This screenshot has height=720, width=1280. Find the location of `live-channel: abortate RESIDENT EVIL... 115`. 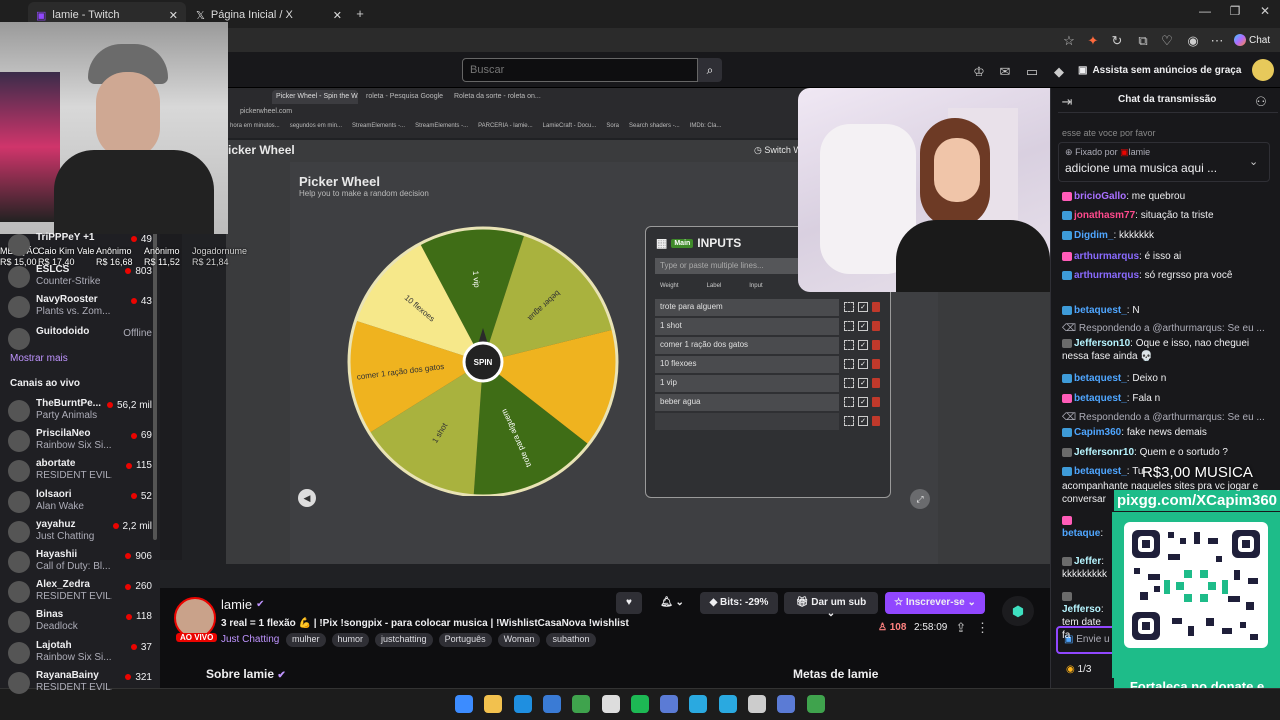

live-channel: abortate RESIDENT EVIL... 115 is located at coordinates (82, 471).